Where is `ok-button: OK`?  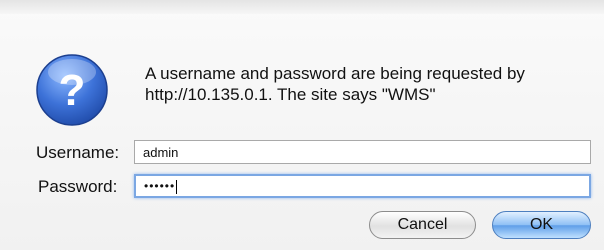 ok-button: OK is located at coordinates (541, 225).